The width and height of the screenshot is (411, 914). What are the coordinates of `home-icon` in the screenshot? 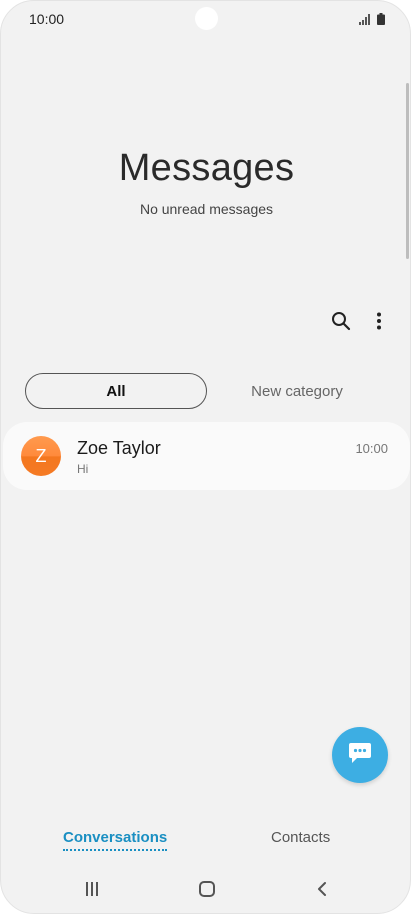 It's located at (207, 891).